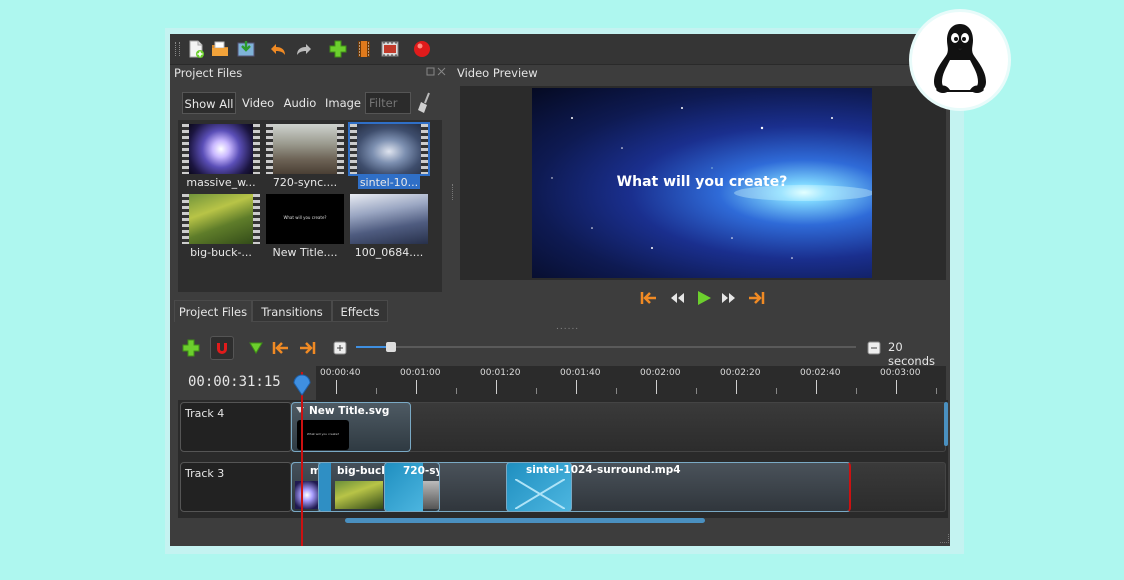 The image size is (1124, 580). I want to click on linux-tux-logo-icon, so click(960, 60).